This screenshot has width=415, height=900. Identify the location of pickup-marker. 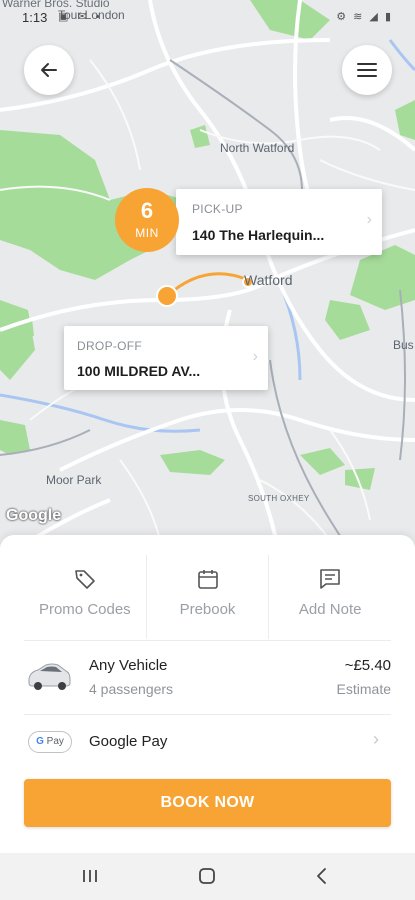
(167, 296).